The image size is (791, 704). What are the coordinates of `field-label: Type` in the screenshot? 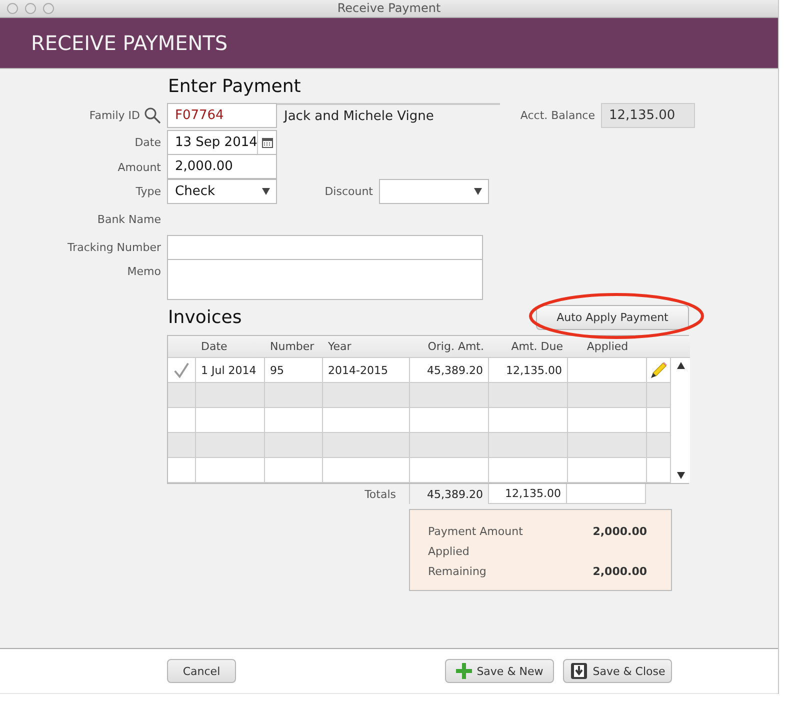 It's located at (148, 191).